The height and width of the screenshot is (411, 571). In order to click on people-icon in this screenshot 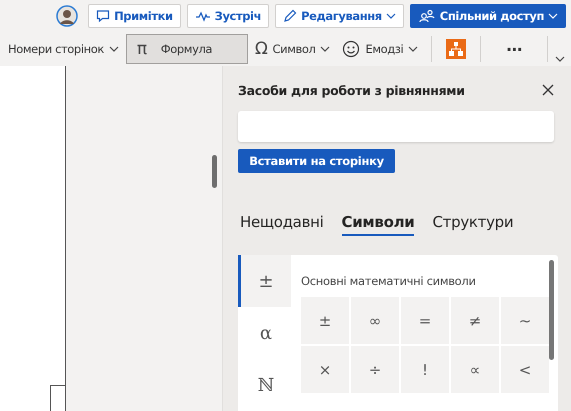, I will do `click(427, 16)`.